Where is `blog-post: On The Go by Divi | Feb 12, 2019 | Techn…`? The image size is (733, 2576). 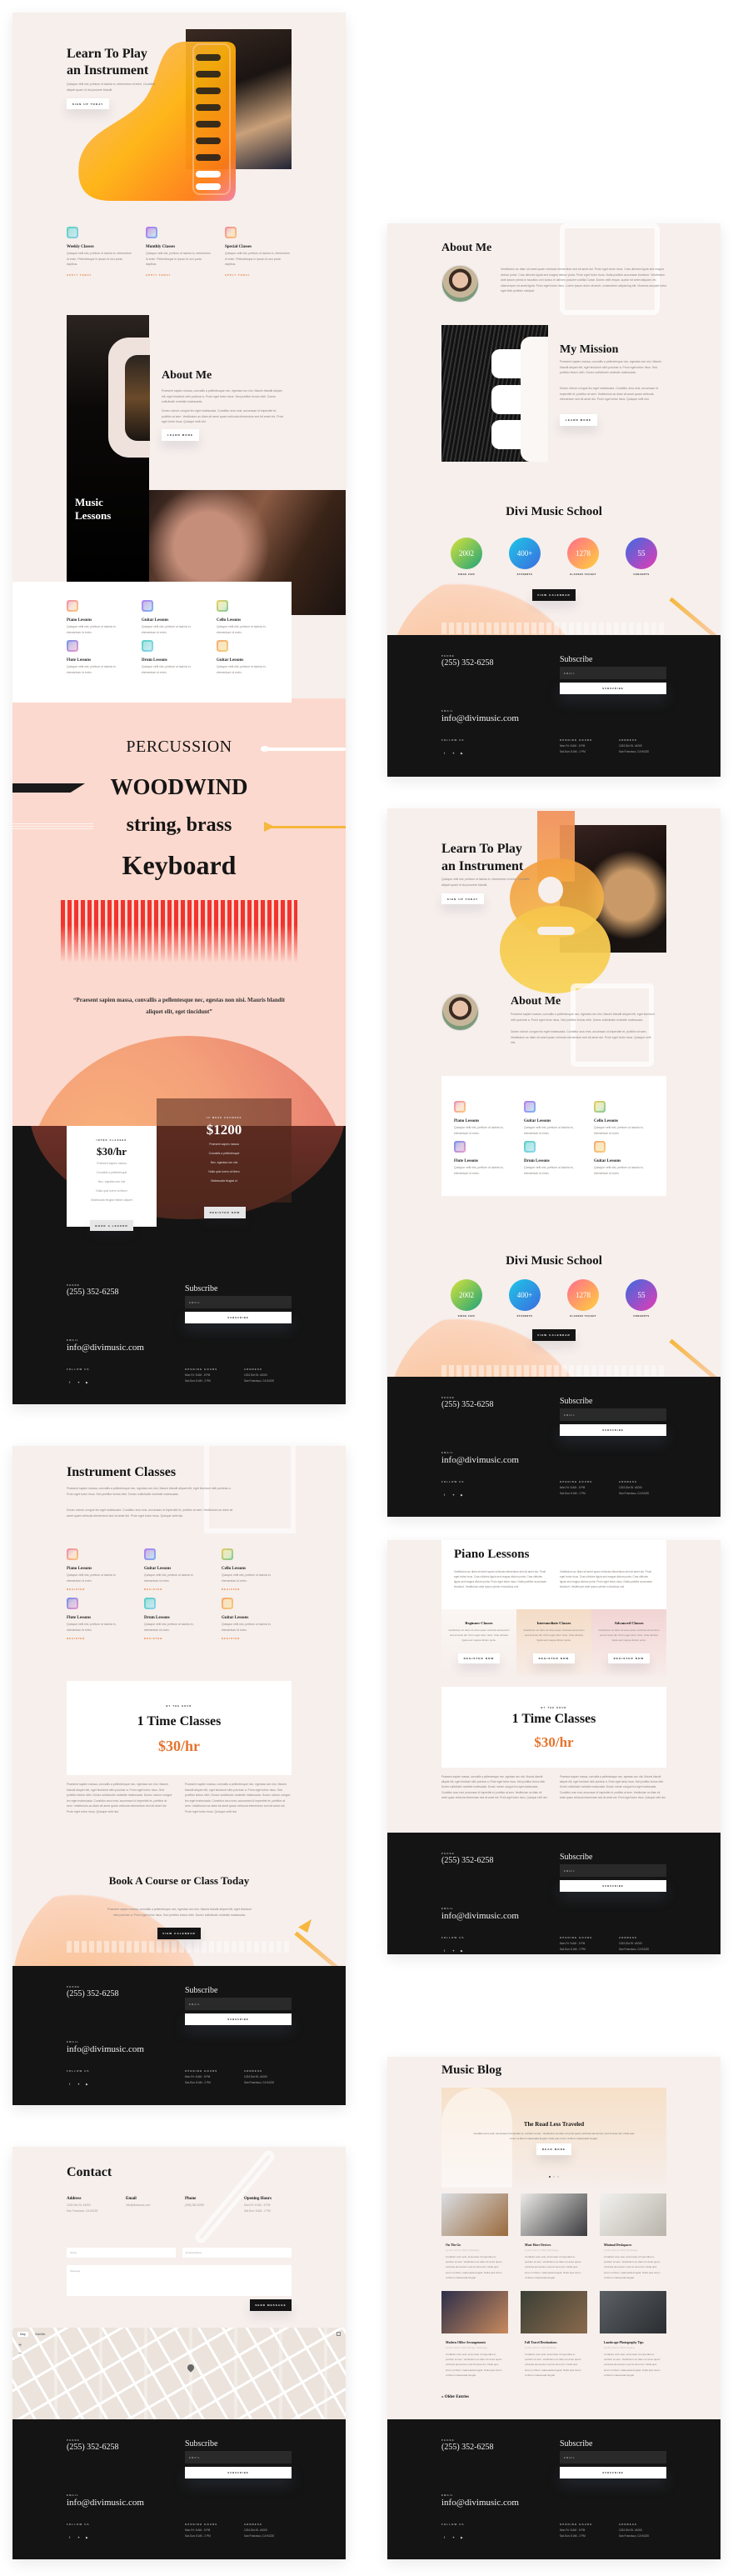 blog-post: On The Go by Divi | Feb 12, 2019 | Techn… is located at coordinates (475, 2236).